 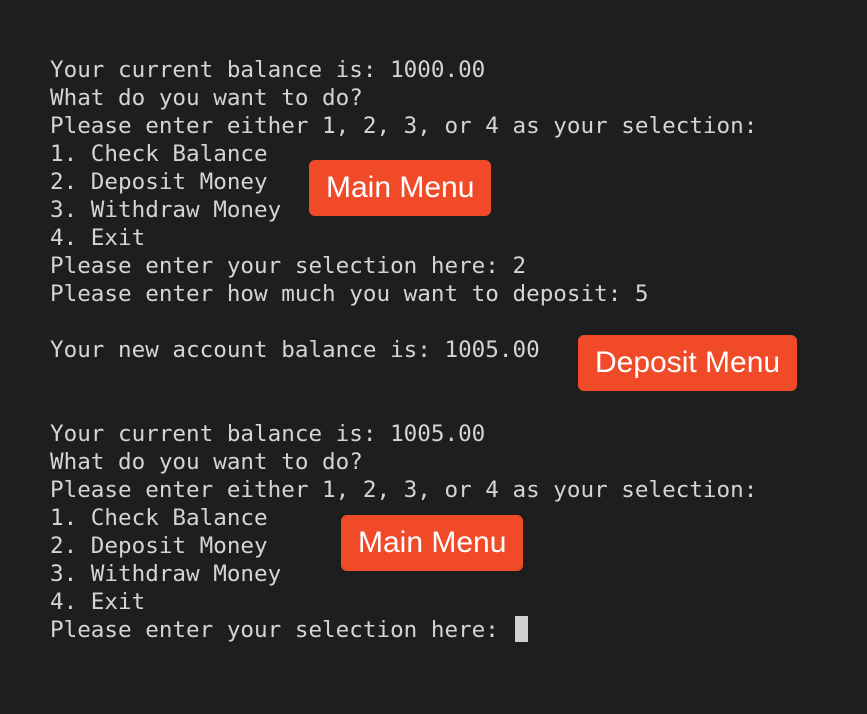 What do you see at coordinates (268, 70) in the screenshot?
I see `terminal-line: Your current balance is: 1000.00` at bounding box center [268, 70].